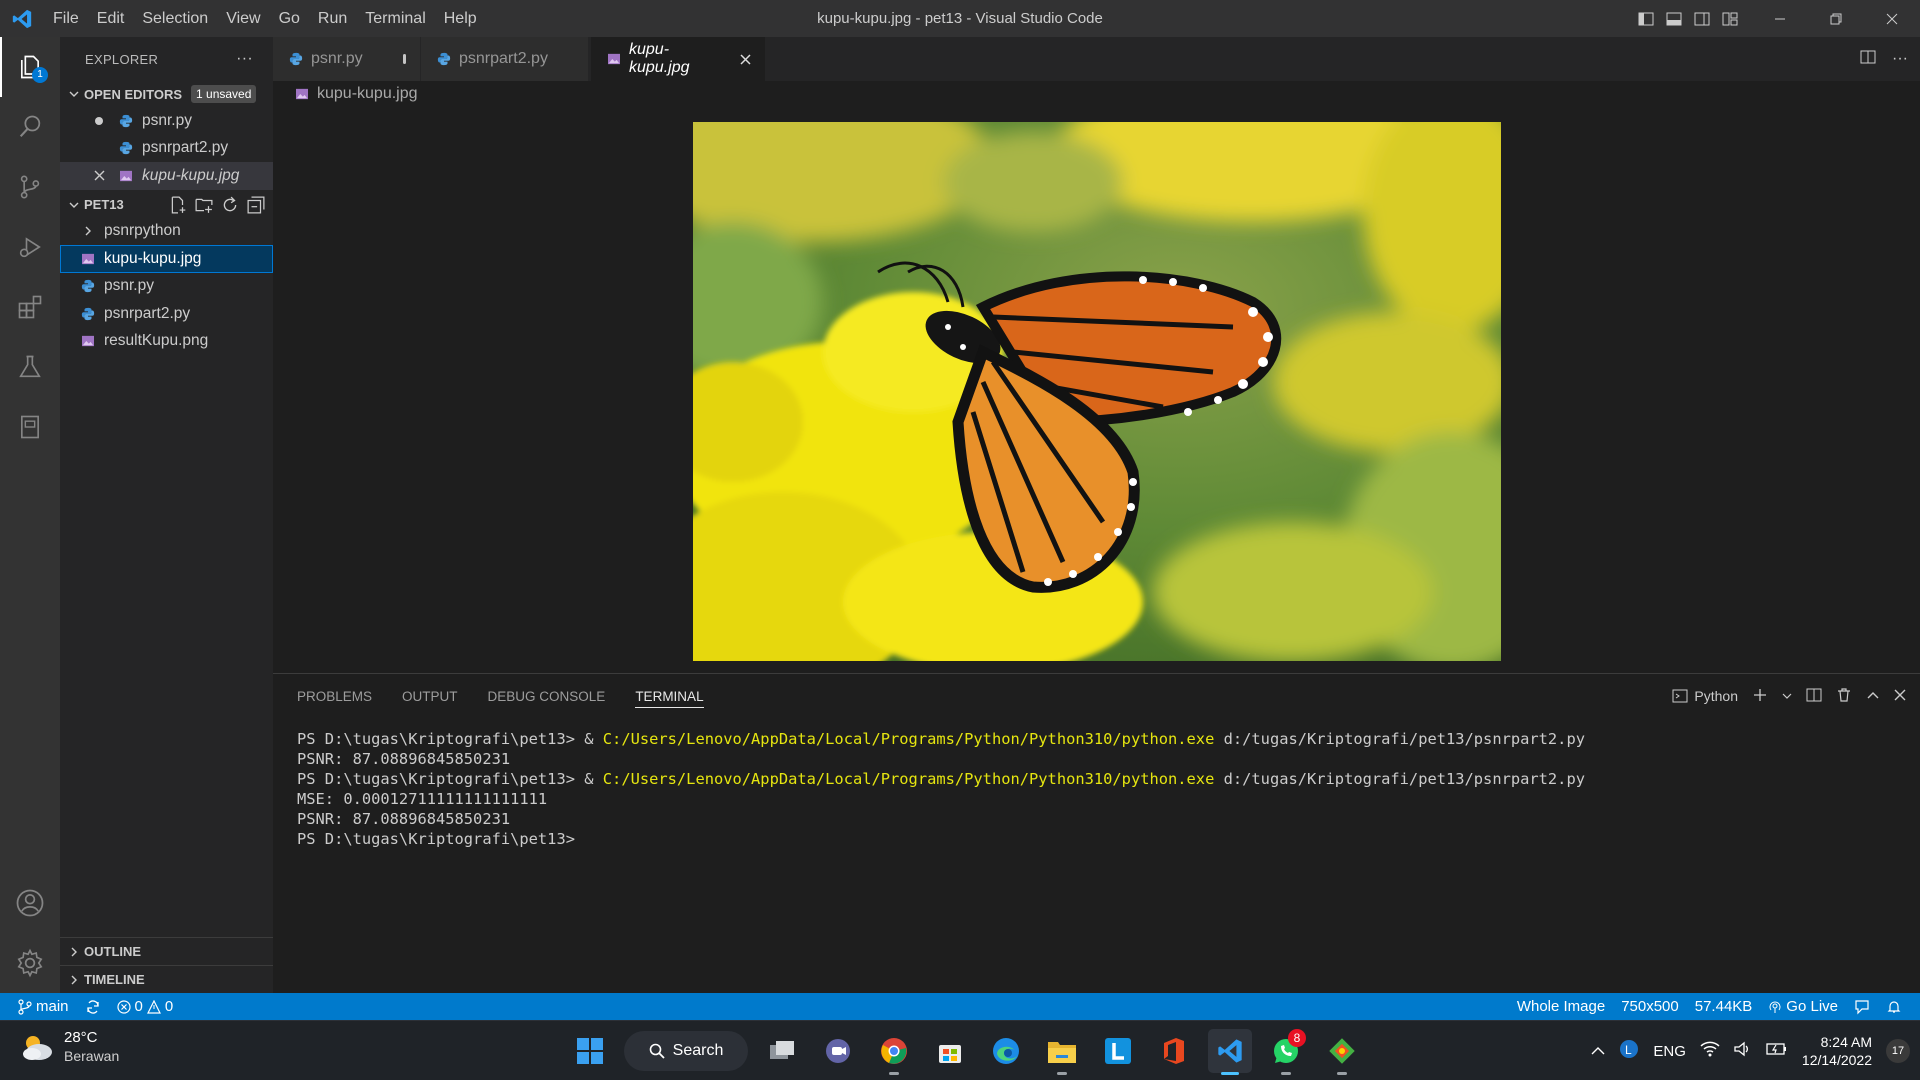 This screenshot has width=1920, height=1080. I want to click on branch-status: main, so click(38, 1006).